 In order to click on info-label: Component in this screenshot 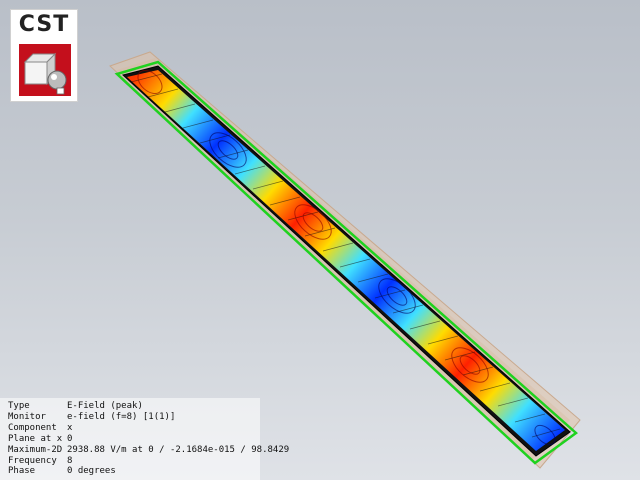, I will do `click(32, 427)`.